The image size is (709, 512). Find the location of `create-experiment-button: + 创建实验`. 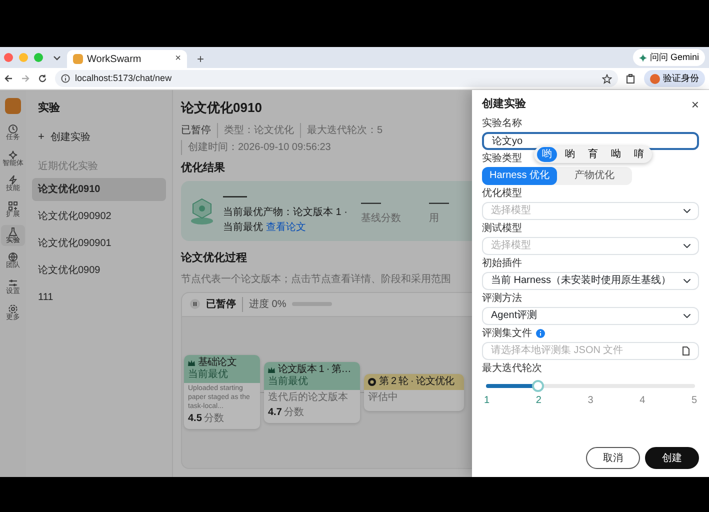

create-experiment-button: + 创建实验 is located at coordinates (99, 136).